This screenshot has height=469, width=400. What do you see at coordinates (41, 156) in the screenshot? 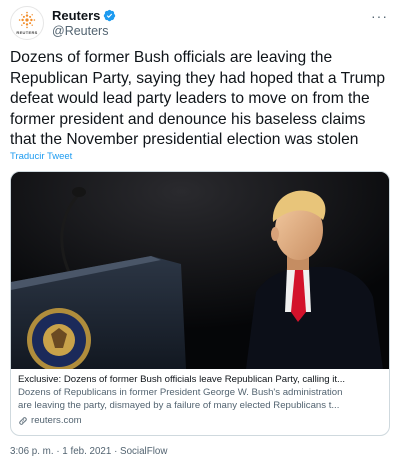
I see `translate-tweet-link: Traducir Tweet` at bounding box center [41, 156].